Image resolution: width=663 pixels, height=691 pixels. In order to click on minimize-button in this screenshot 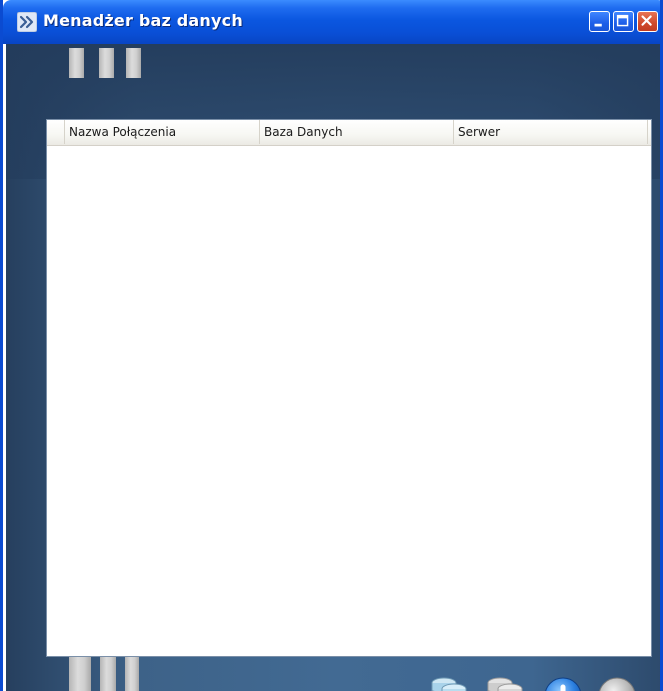, I will do `click(599, 21)`.